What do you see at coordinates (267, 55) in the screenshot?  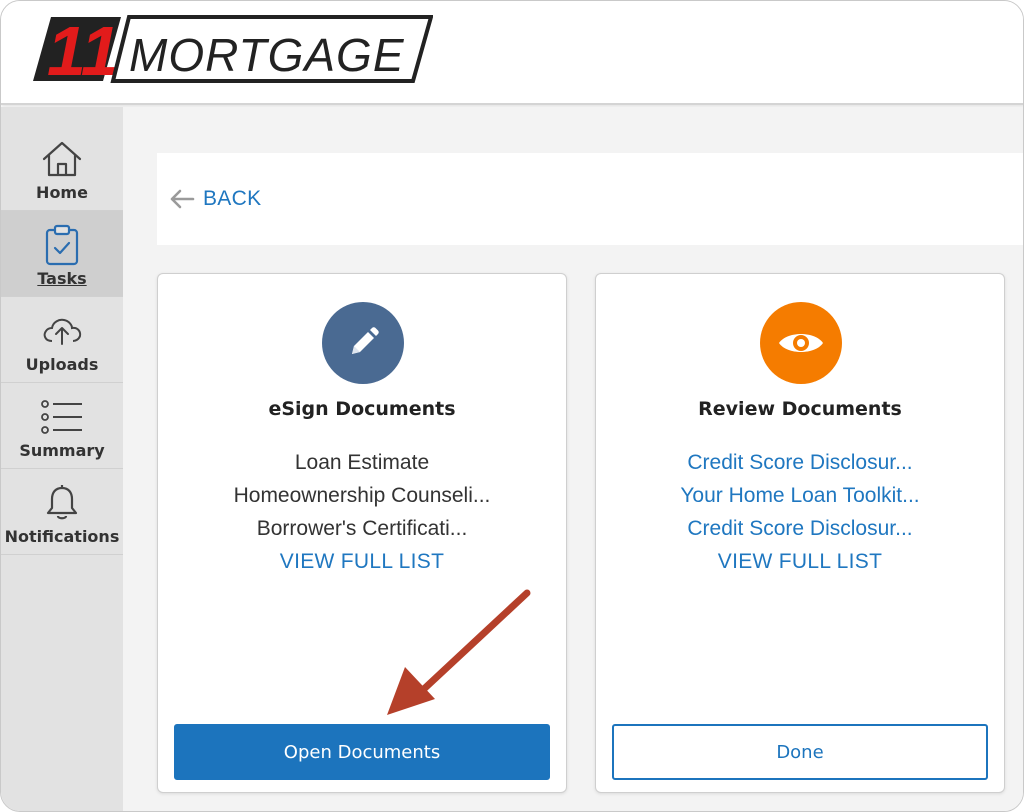 I see `logo-word: MORTGAGE` at bounding box center [267, 55].